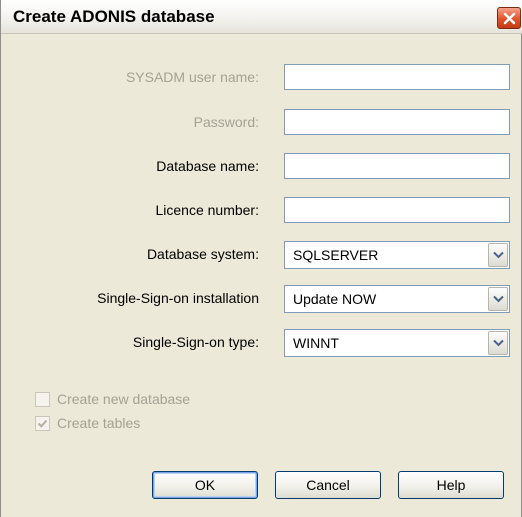 The width and height of the screenshot is (522, 517). I want to click on sso-type-label: Single-Sign-on type:, so click(195, 342).